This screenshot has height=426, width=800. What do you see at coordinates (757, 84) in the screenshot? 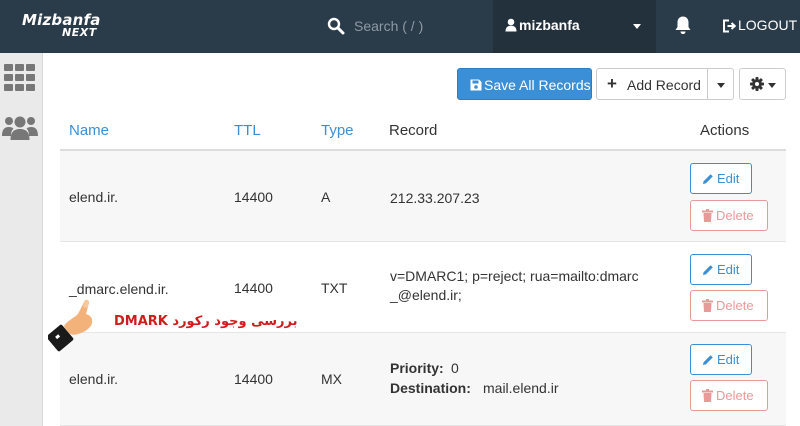
I see `gear-icon` at bounding box center [757, 84].